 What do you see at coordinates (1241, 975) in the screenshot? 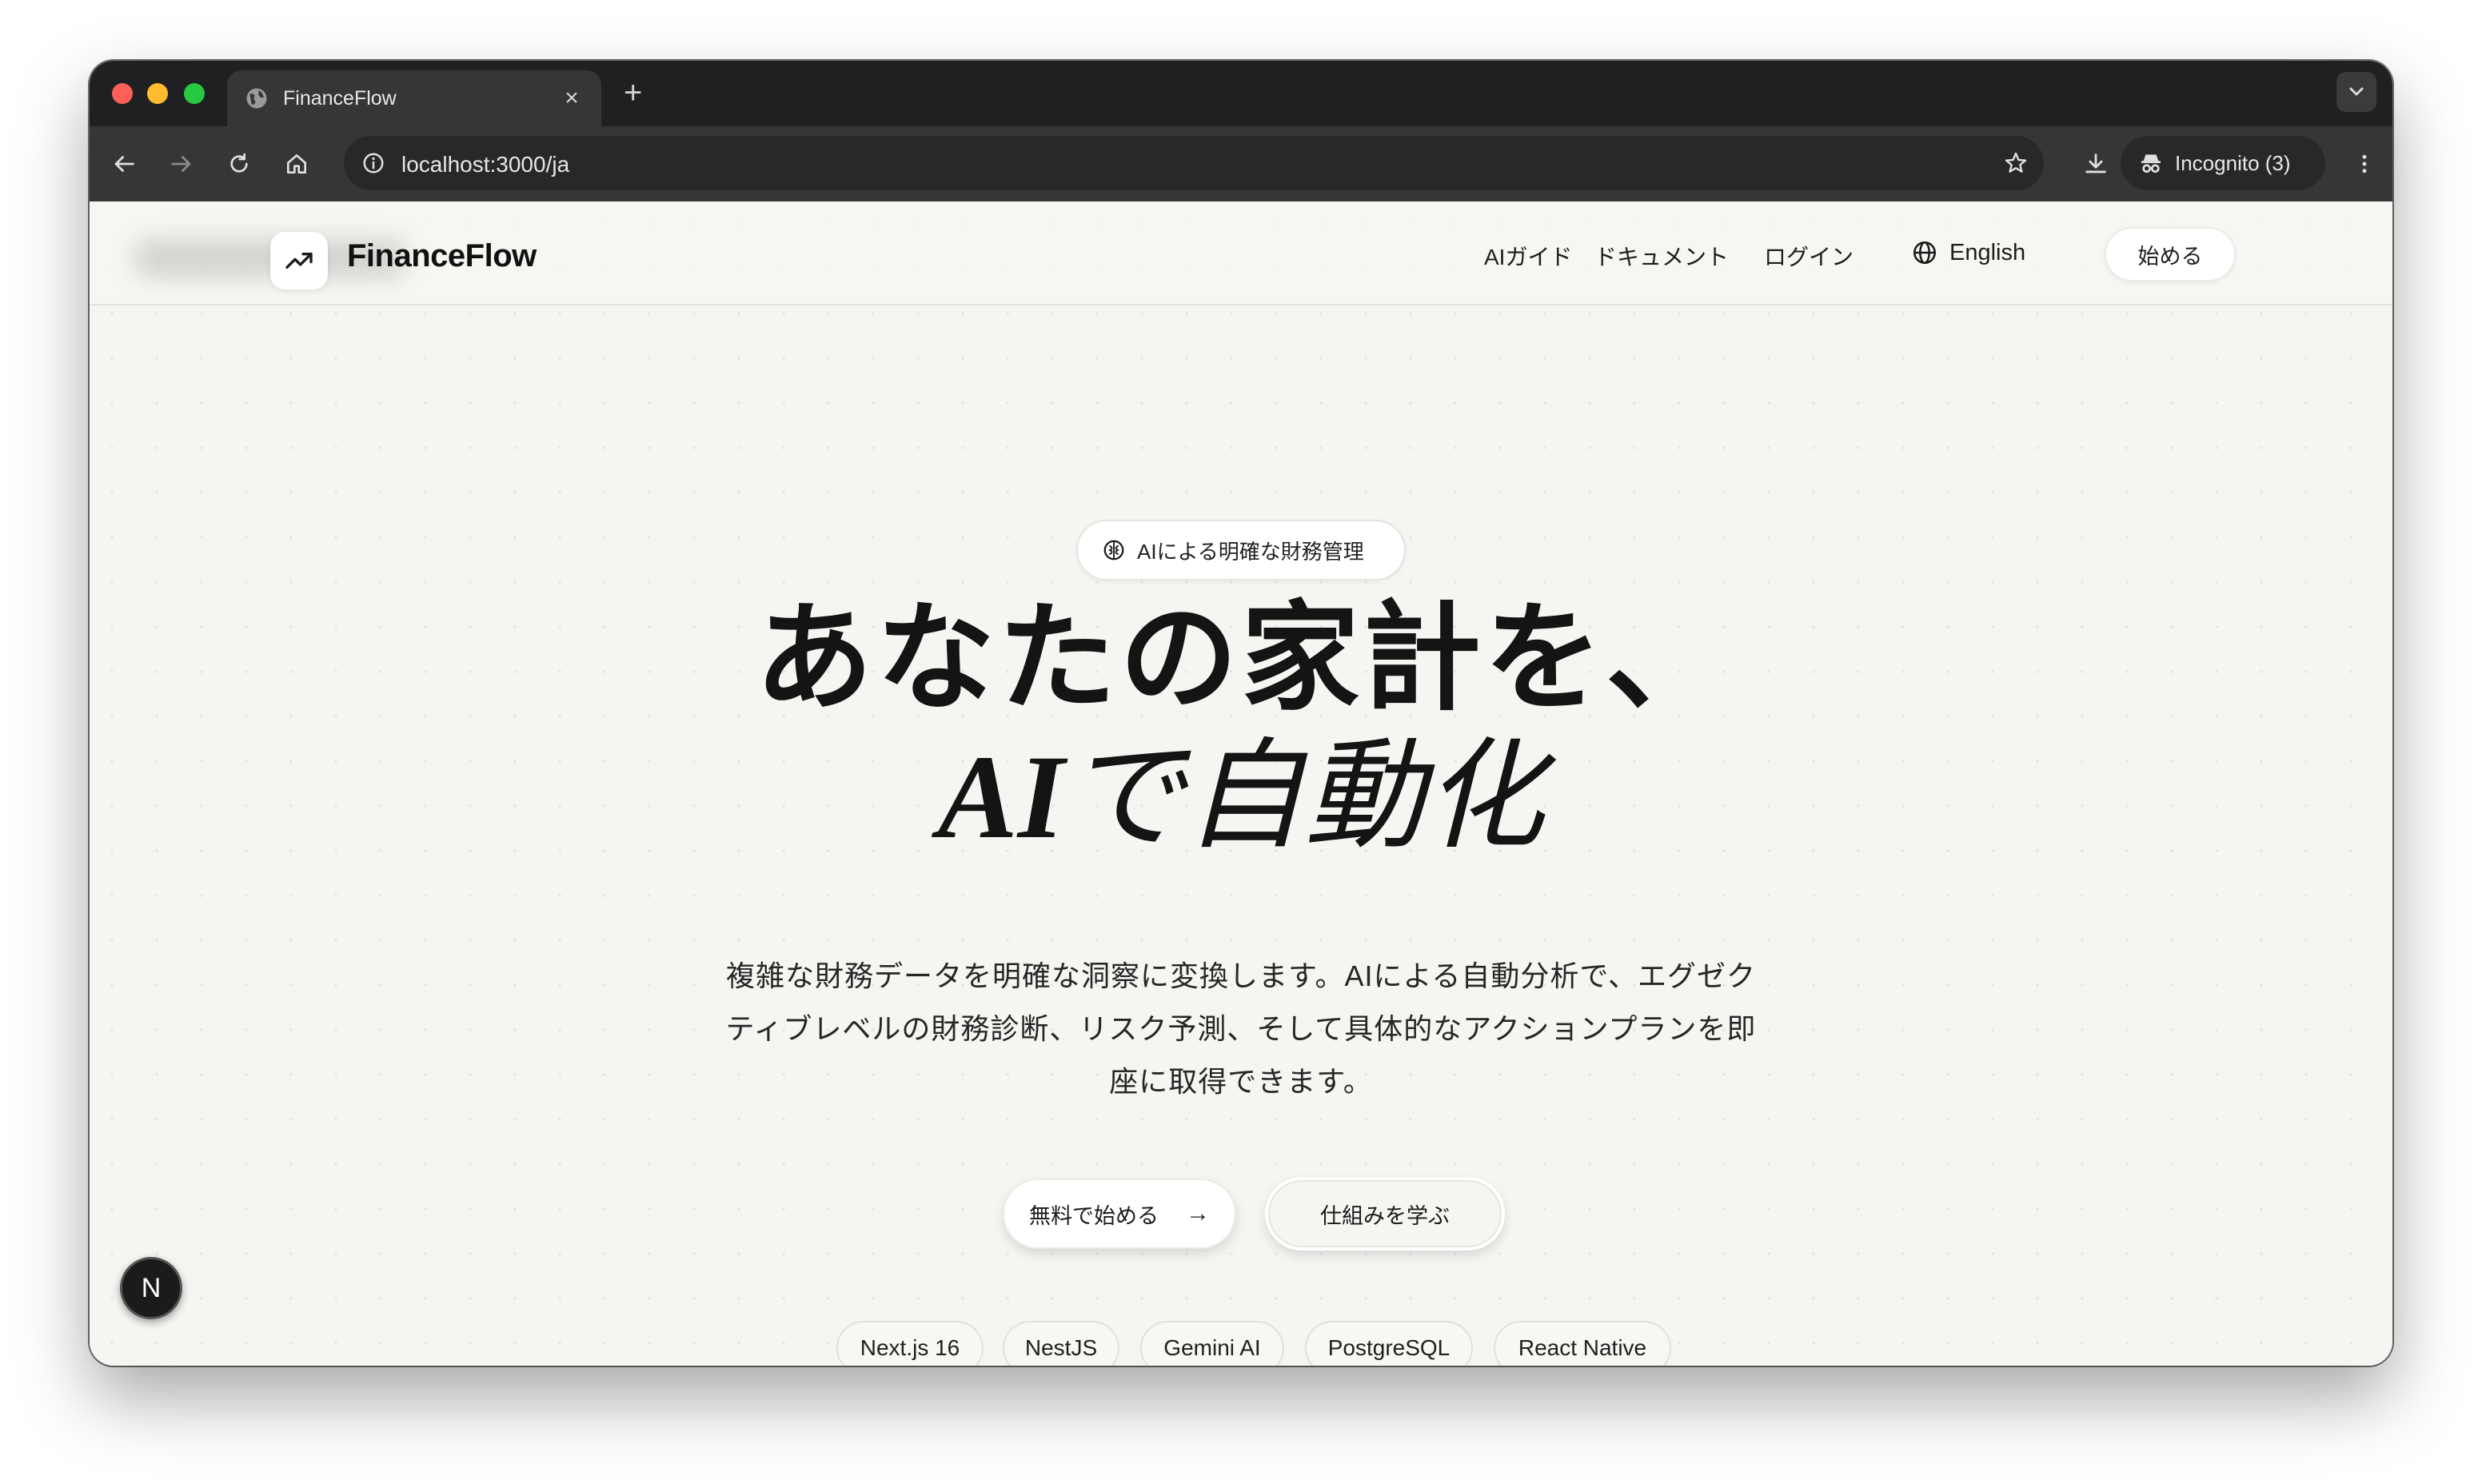
I see `hero-subtitle-line: 複雑な財務データを明確な洞察に変換します。AIによる自動分析で、エグゼク` at bounding box center [1241, 975].